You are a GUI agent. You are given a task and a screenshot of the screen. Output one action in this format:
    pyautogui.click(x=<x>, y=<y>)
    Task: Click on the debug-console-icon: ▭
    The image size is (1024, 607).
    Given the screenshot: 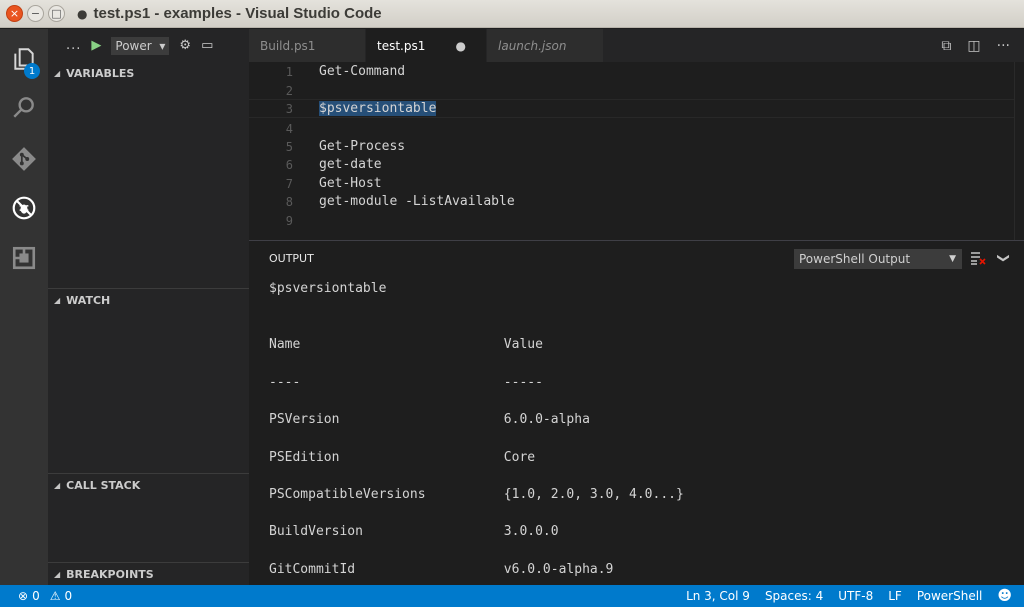 What is the action you would take?
    pyautogui.click(x=207, y=45)
    